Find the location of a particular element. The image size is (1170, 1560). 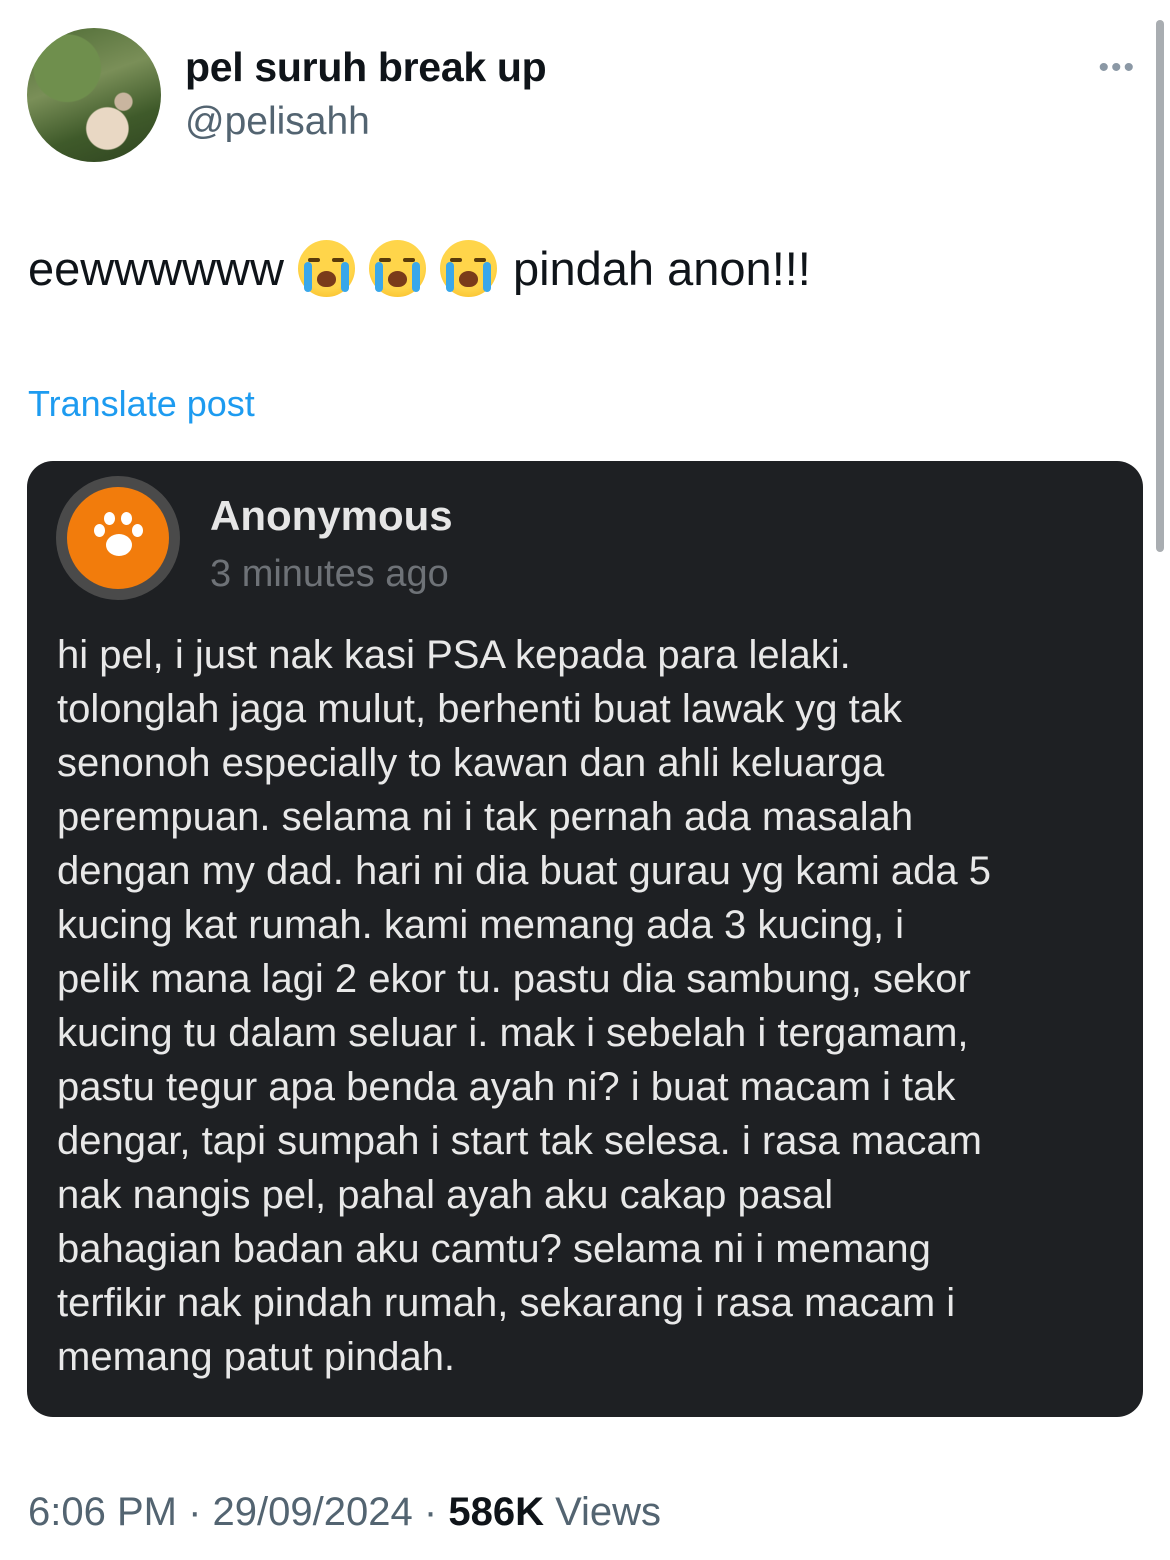

views-label: Views is located at coordinates (608, 1512).